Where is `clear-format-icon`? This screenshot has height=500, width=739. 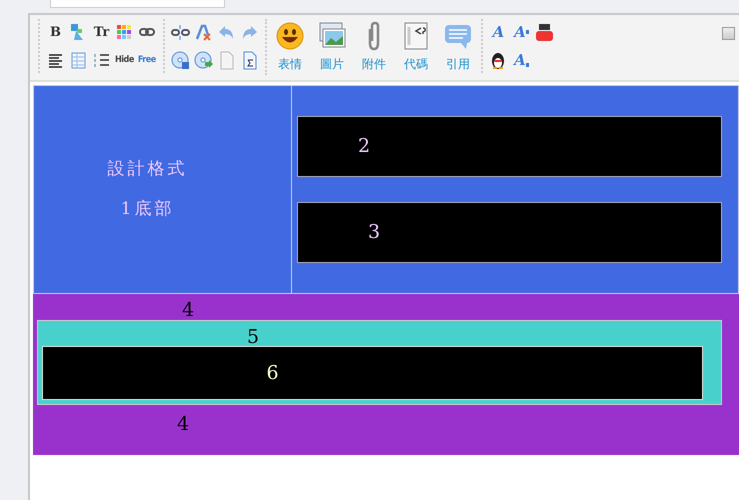
clear-format-icon is located at coordinates (203, 32).